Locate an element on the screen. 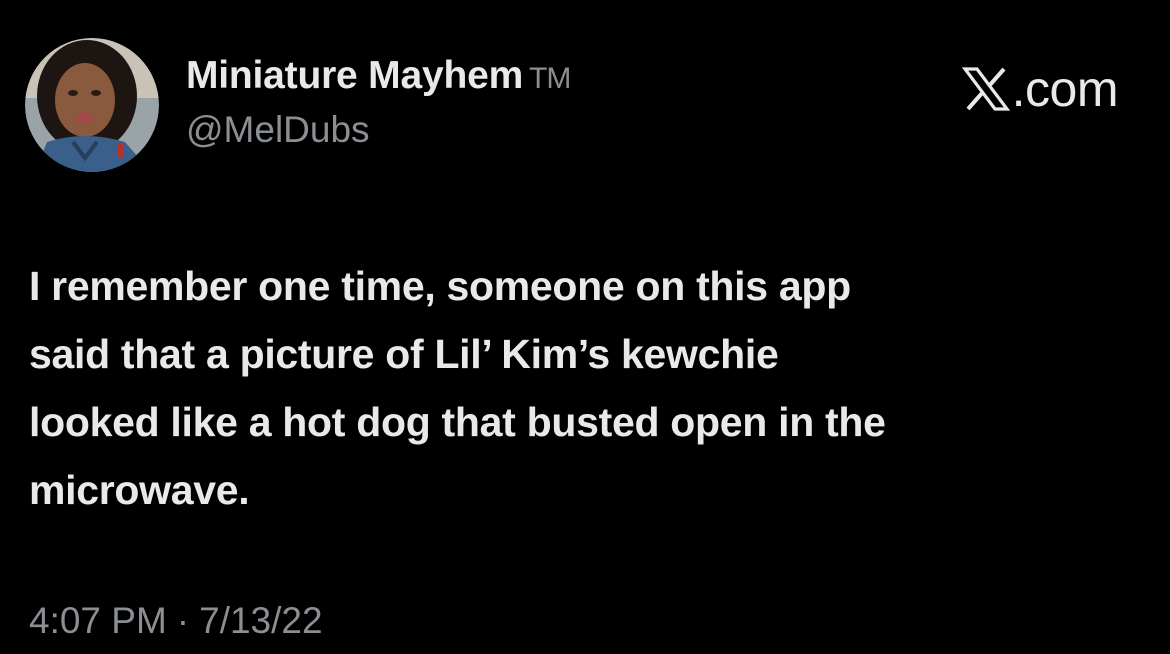 This screenshot has height=654, width=1170. author-handle: @MelDubs is located at coordinates (278, 130).